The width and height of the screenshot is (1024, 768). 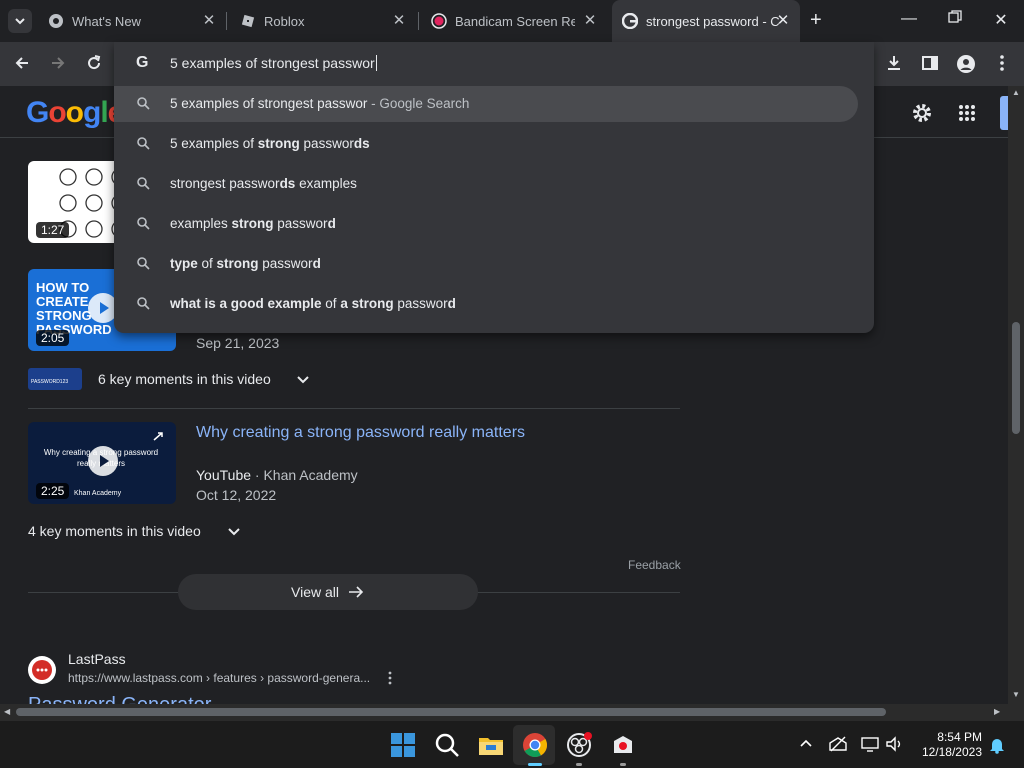 I want to click on bandicam-button, so click(x=623, y=745).